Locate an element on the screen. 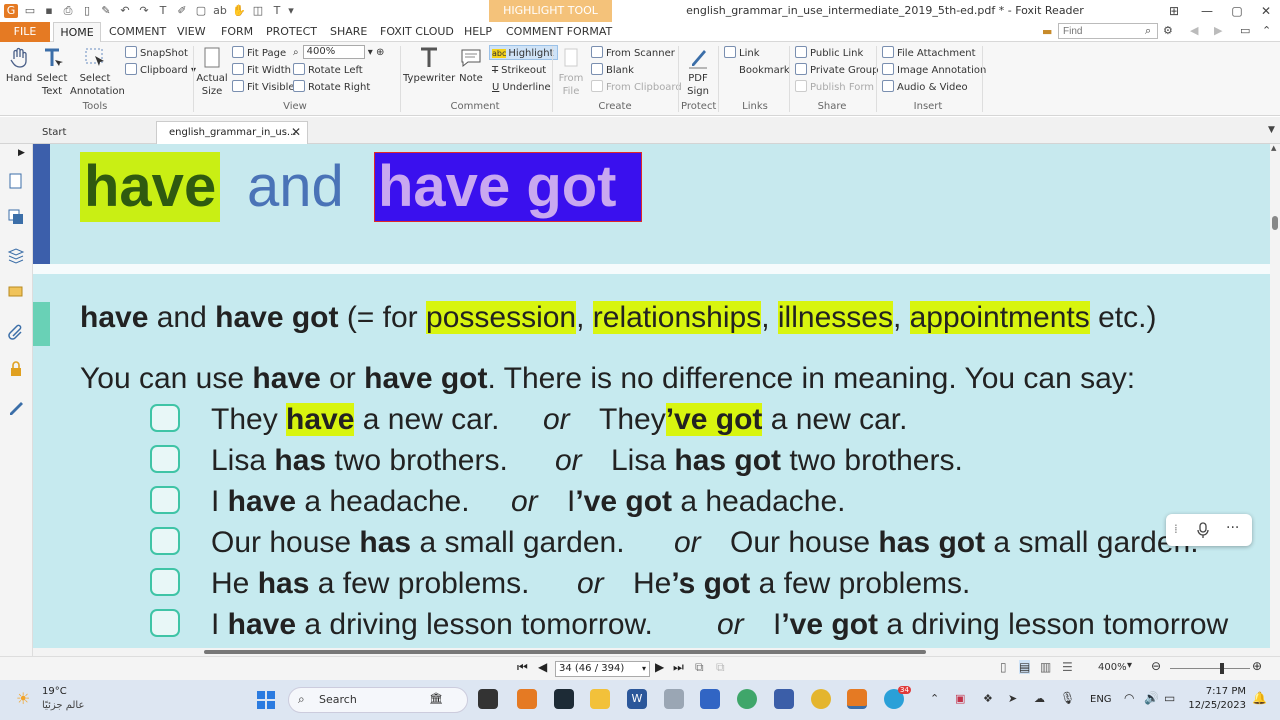  microphone-tray-icon: 🎙 is located at coordinates (1067, 698).